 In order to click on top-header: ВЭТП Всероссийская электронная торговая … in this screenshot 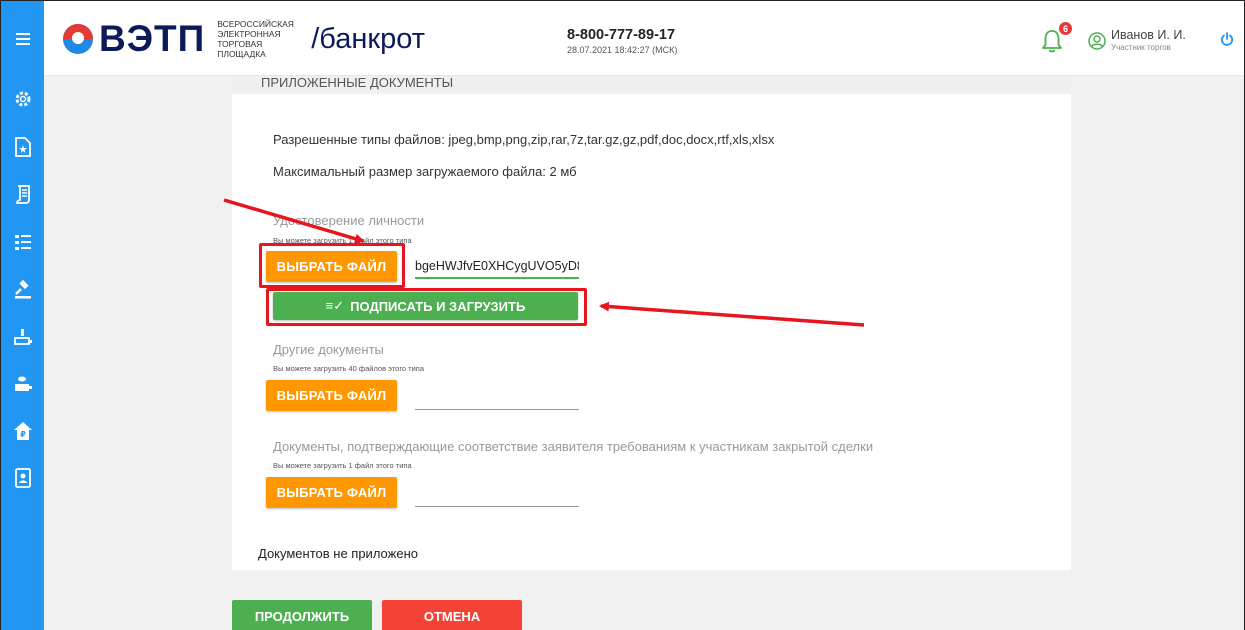, I will do `click(622, 38)`.